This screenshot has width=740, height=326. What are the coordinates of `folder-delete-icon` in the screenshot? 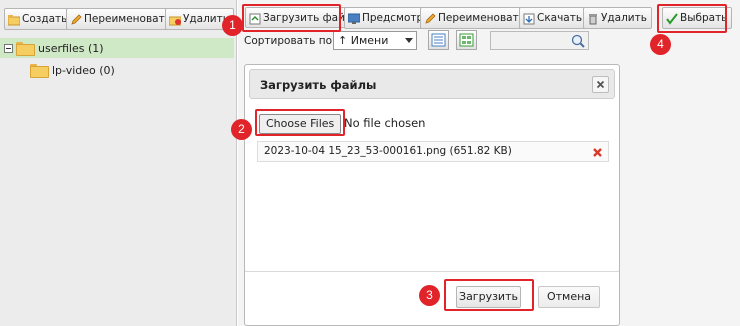 It's located at (175, 19).